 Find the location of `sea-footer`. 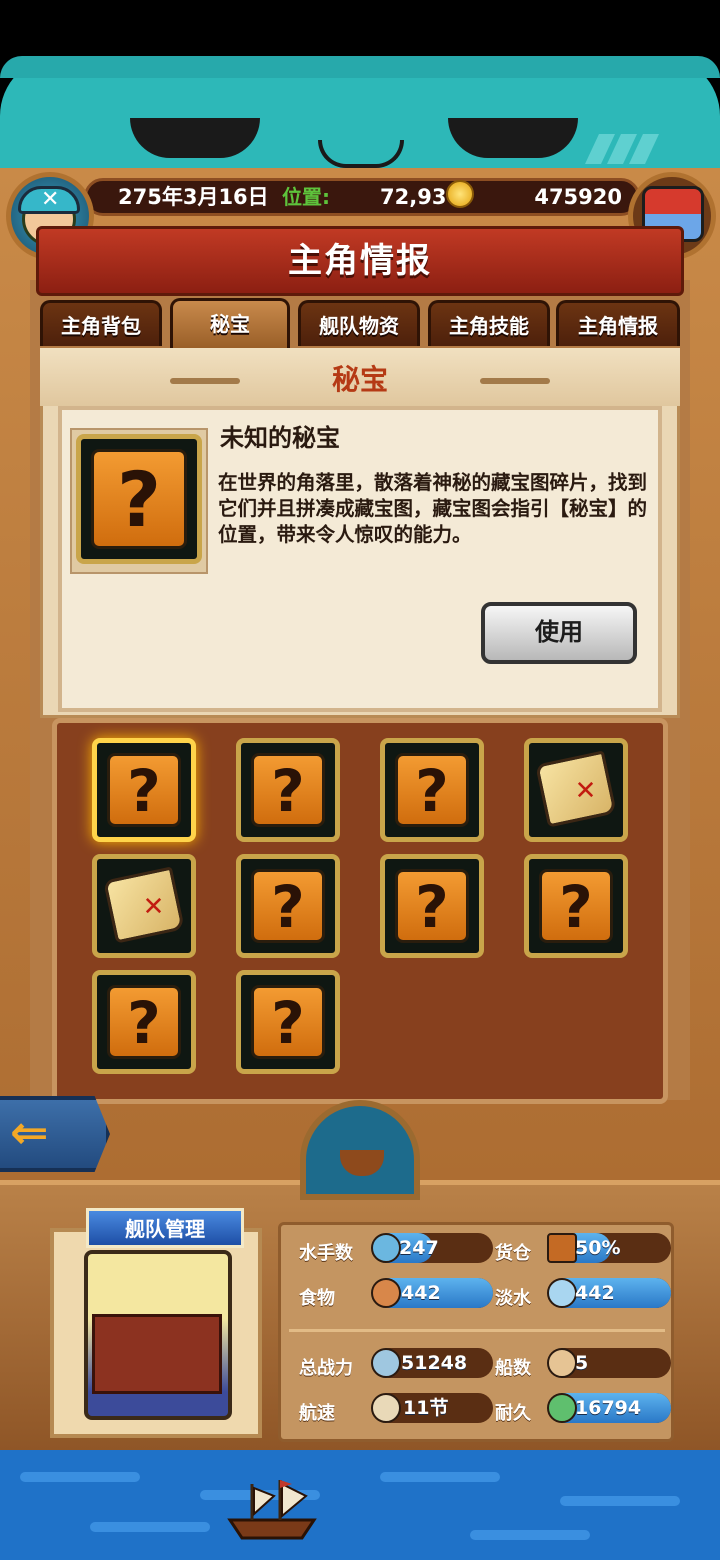

sea-footer is located at coordinates (360, 1505).